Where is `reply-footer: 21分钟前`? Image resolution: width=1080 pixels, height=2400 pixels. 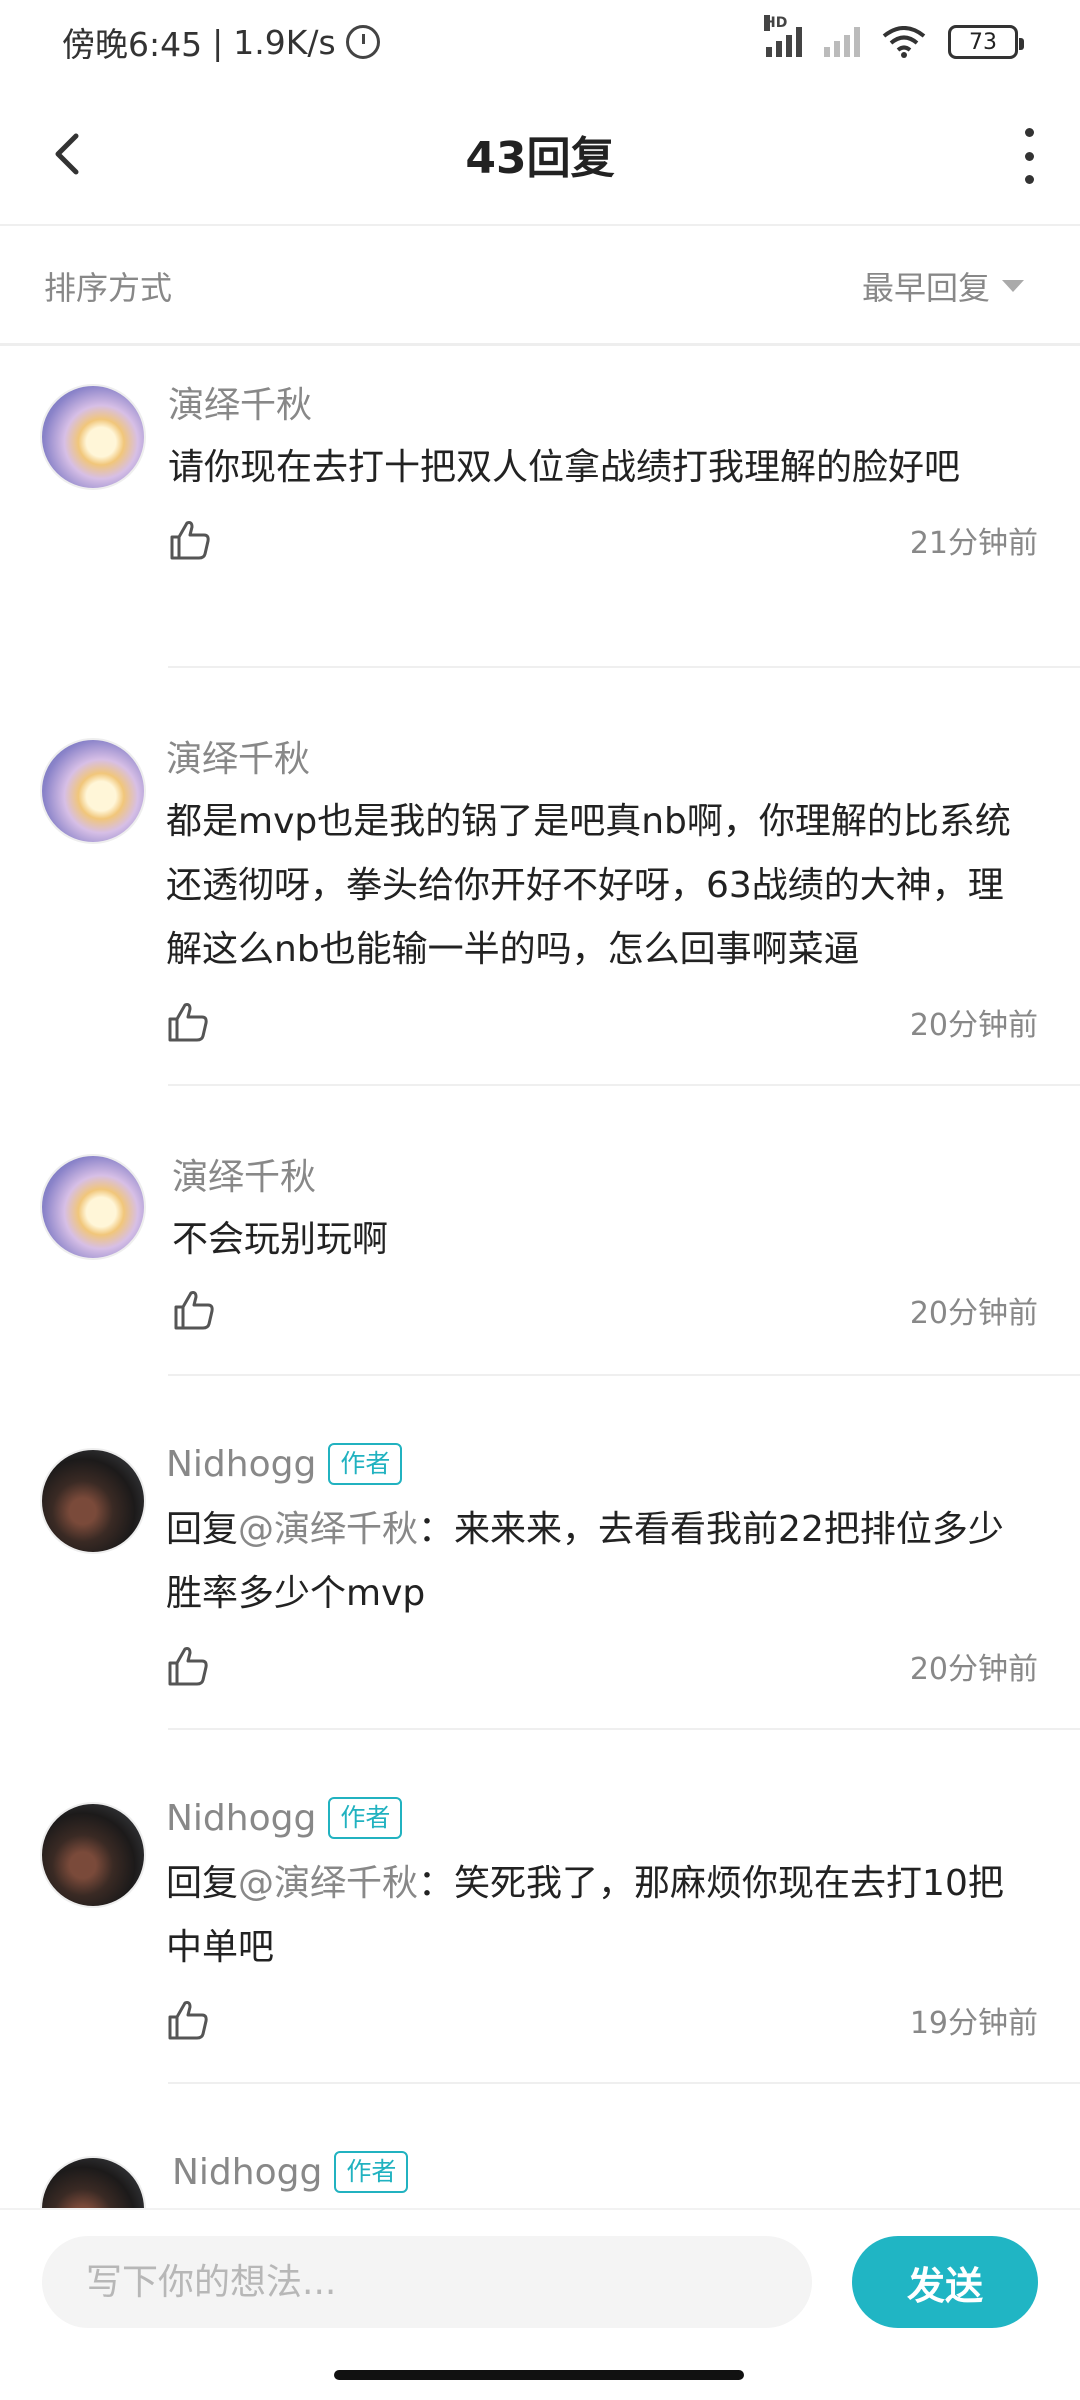 reply-footer: 21分钟前 is located at coordinates (603, 540).